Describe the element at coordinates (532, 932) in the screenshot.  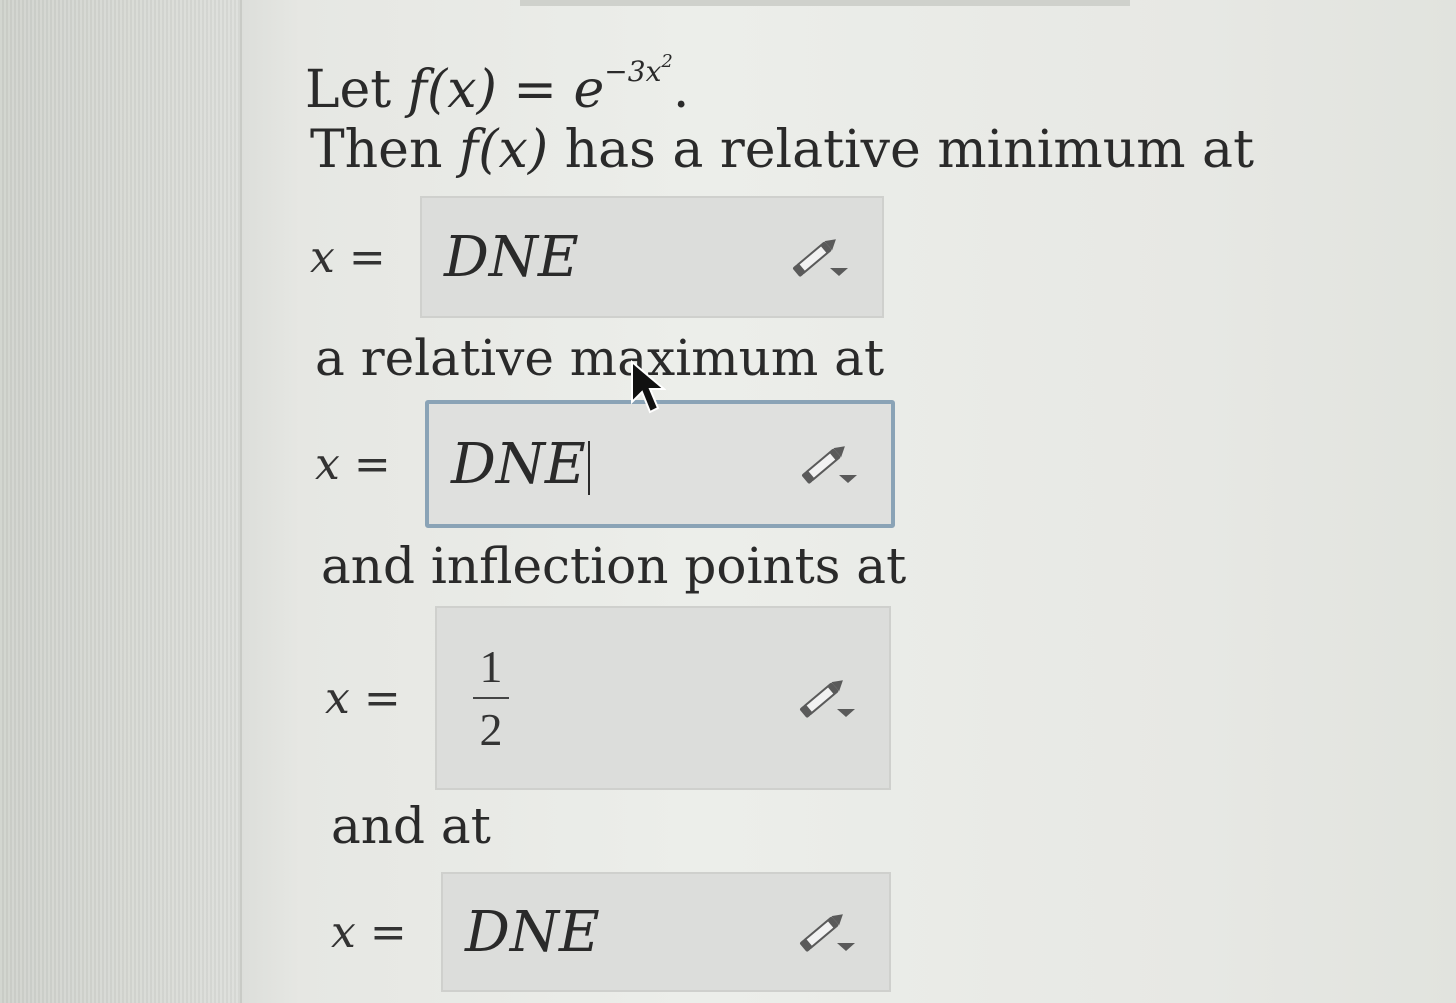
I see `inflection-2-value: DNE` at that location.